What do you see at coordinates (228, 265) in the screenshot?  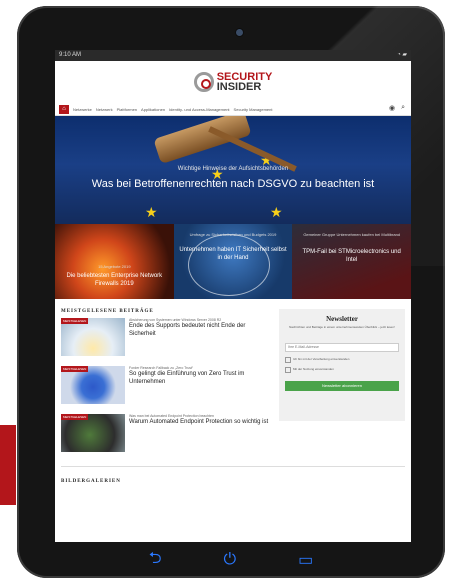 I see `ring-graphic` at bounding box center [228, 265].